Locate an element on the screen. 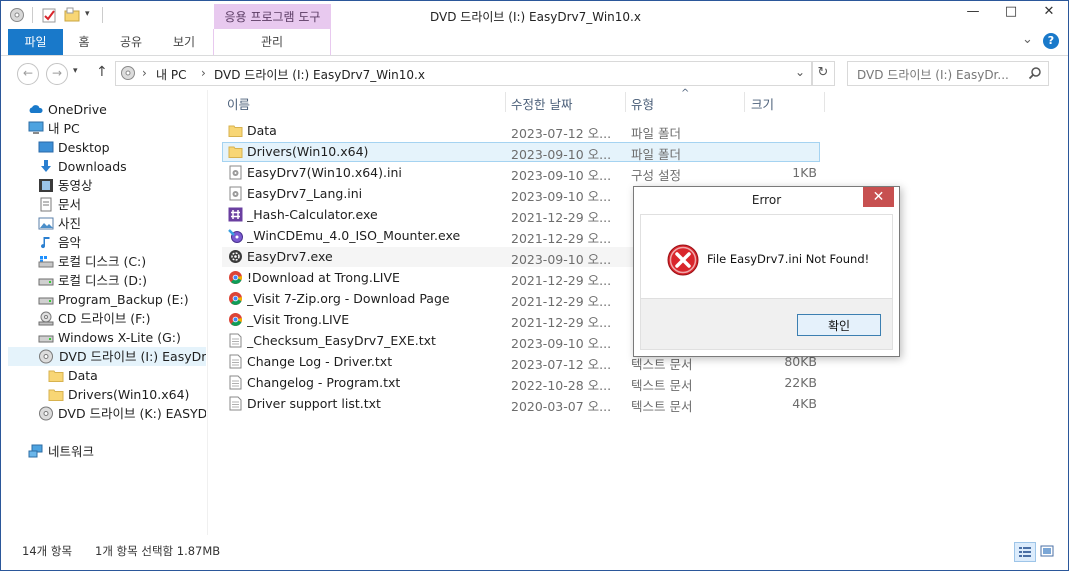  window-title: DVD 드라이브 (I:) EasyDrv7_Win10.x is located at coordinates (535, 17).